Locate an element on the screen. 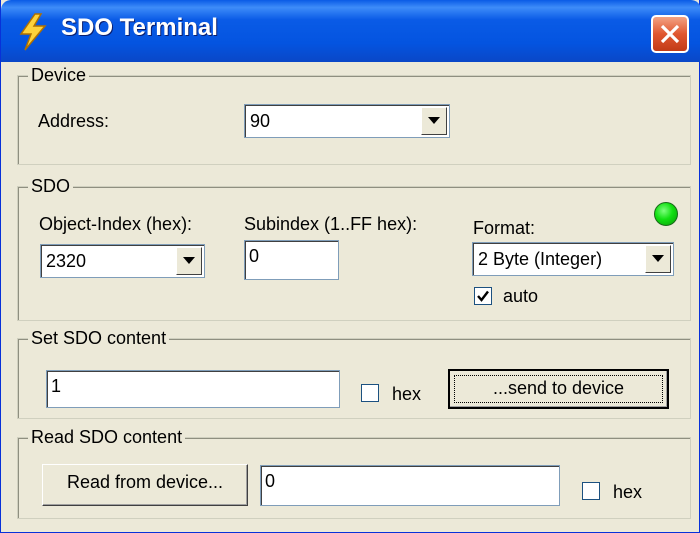  format-combo: 2 Byte (Integer) is located at coordinates (573, 259).